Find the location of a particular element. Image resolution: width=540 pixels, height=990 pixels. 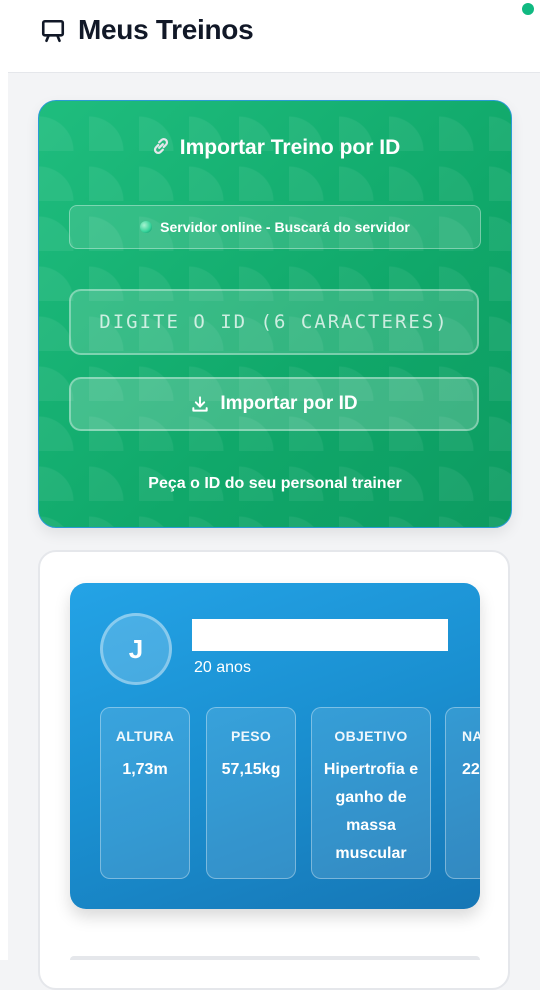

stat-weight: PESO 57,15kg is located at coordinates (251, 793).